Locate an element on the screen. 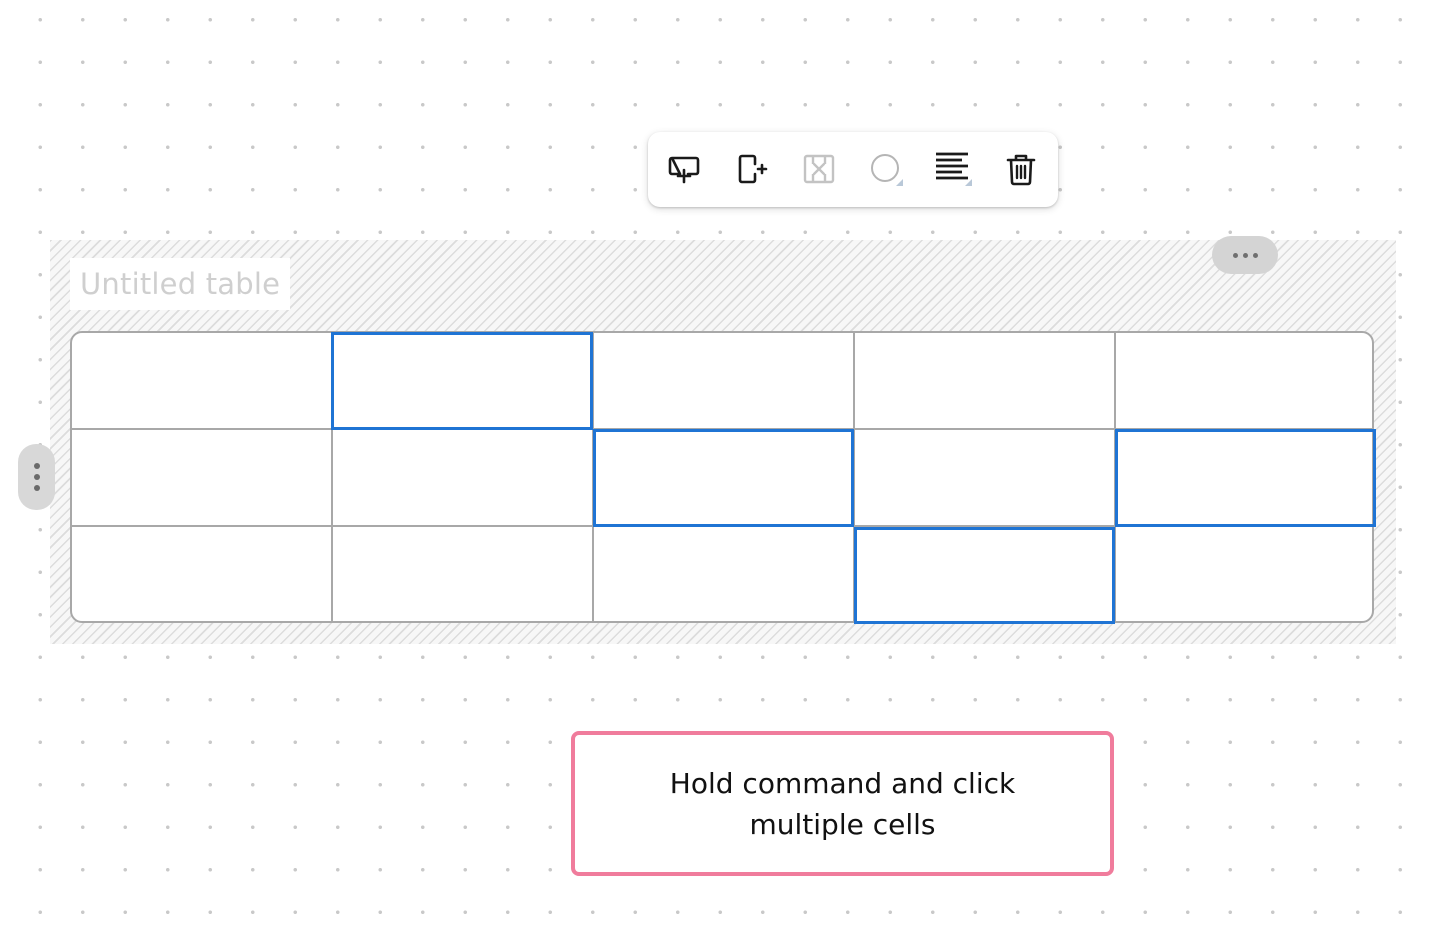  merge-cells-button is located at coordinates (819, 169).